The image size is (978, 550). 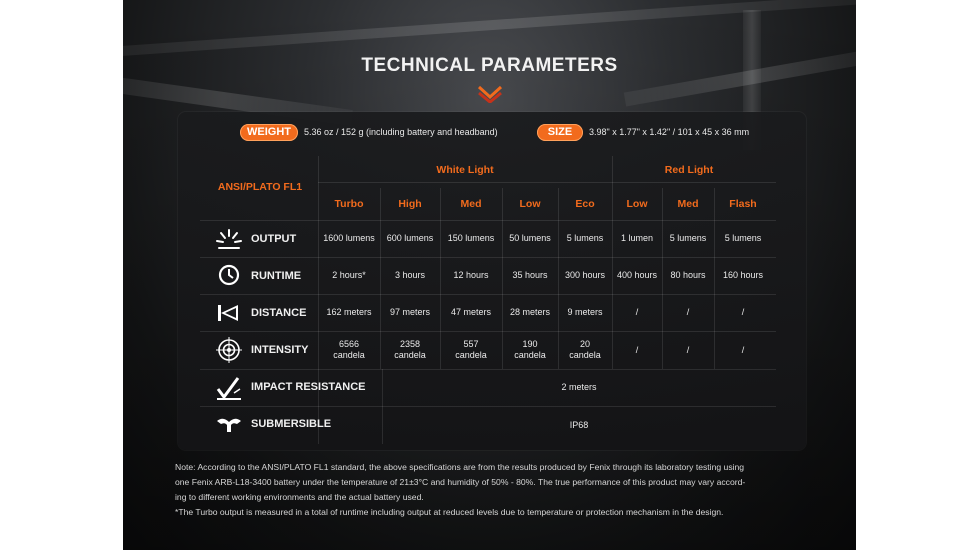 I want to click on white-light-header: White Light, so click(x=465, y=170).